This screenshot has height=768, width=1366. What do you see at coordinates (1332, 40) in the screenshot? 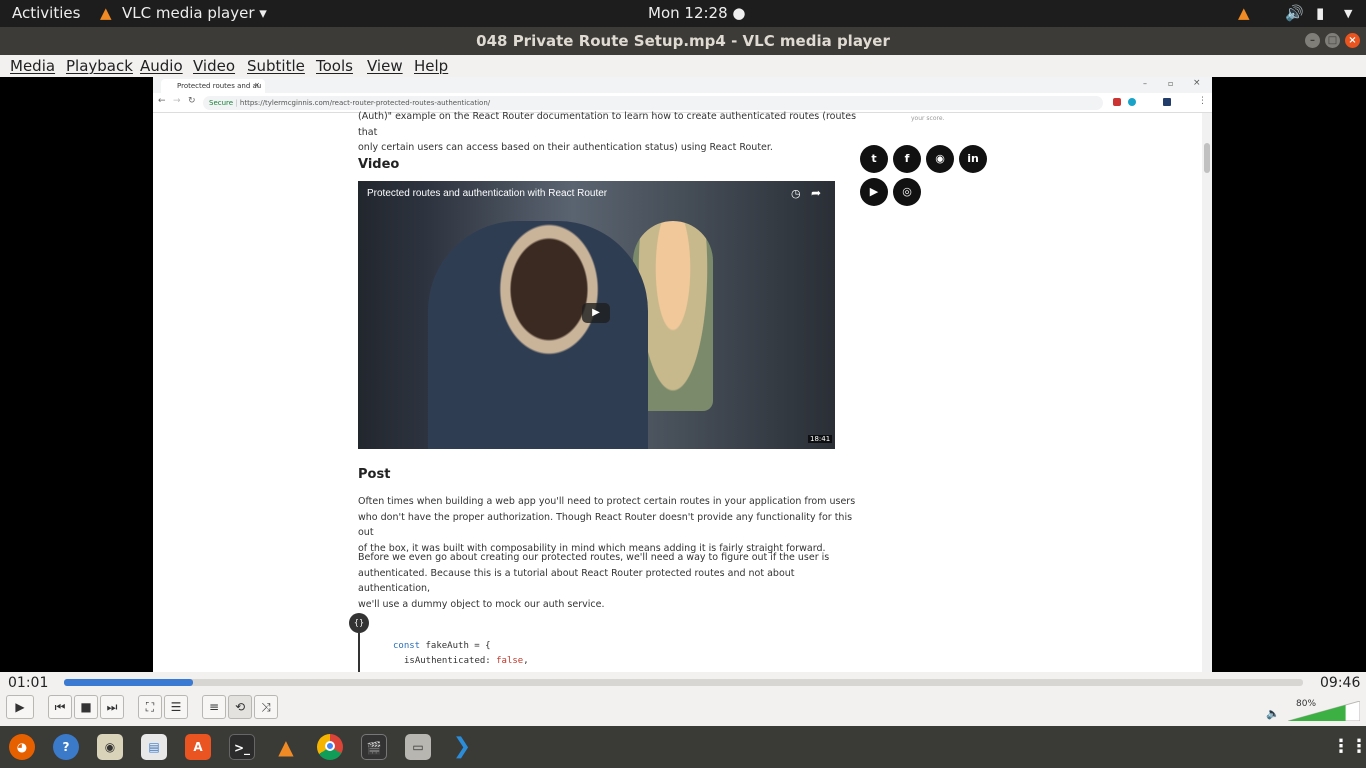
I see `maximize-button: □` at bounding box center [1332, 40].